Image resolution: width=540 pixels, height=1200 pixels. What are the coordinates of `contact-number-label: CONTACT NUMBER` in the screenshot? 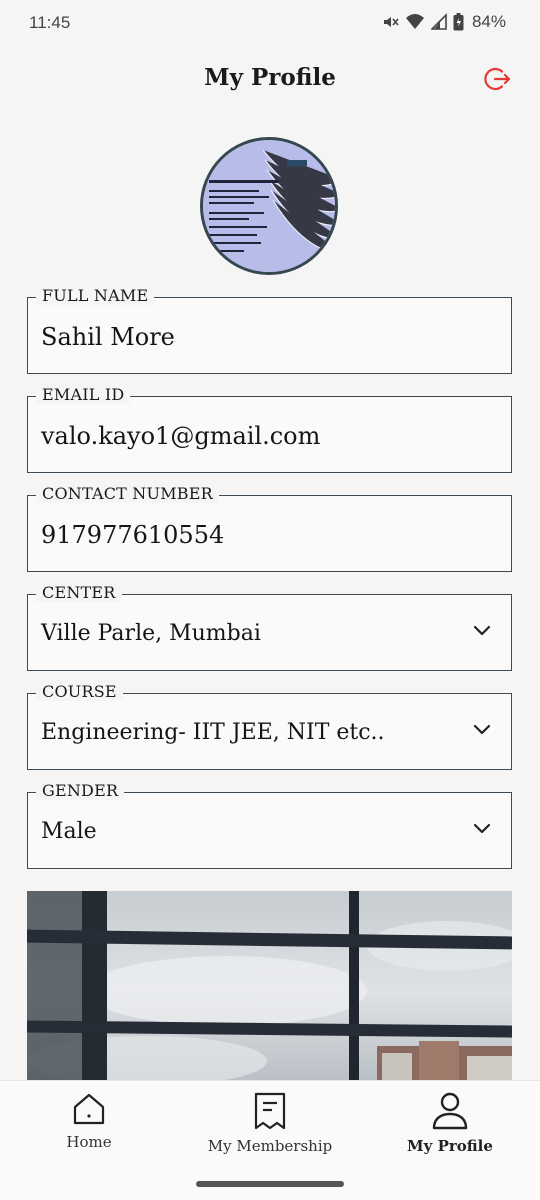 It's located at (127, 493).